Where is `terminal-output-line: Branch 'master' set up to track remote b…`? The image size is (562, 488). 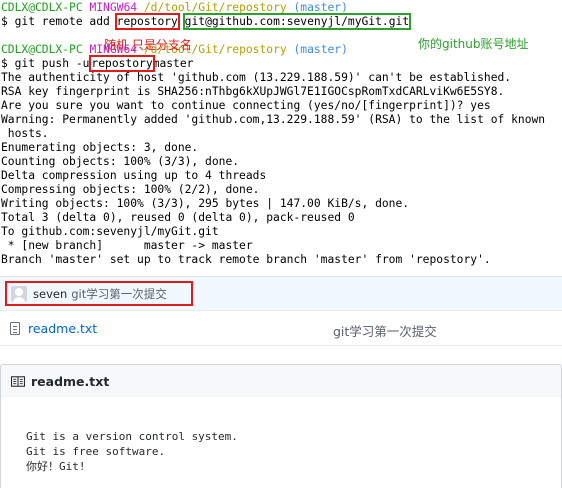
terminal-output-line: Branch 'master' set up to track remote b… is located at coordinates (246, 259).